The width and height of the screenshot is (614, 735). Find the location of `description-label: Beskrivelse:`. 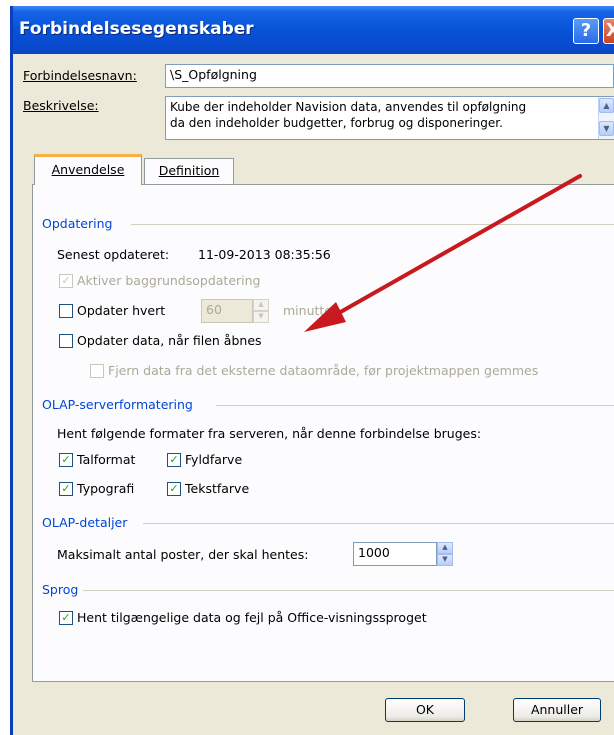

description-label: Beskrivelse: is located at coordinates (61, 105).